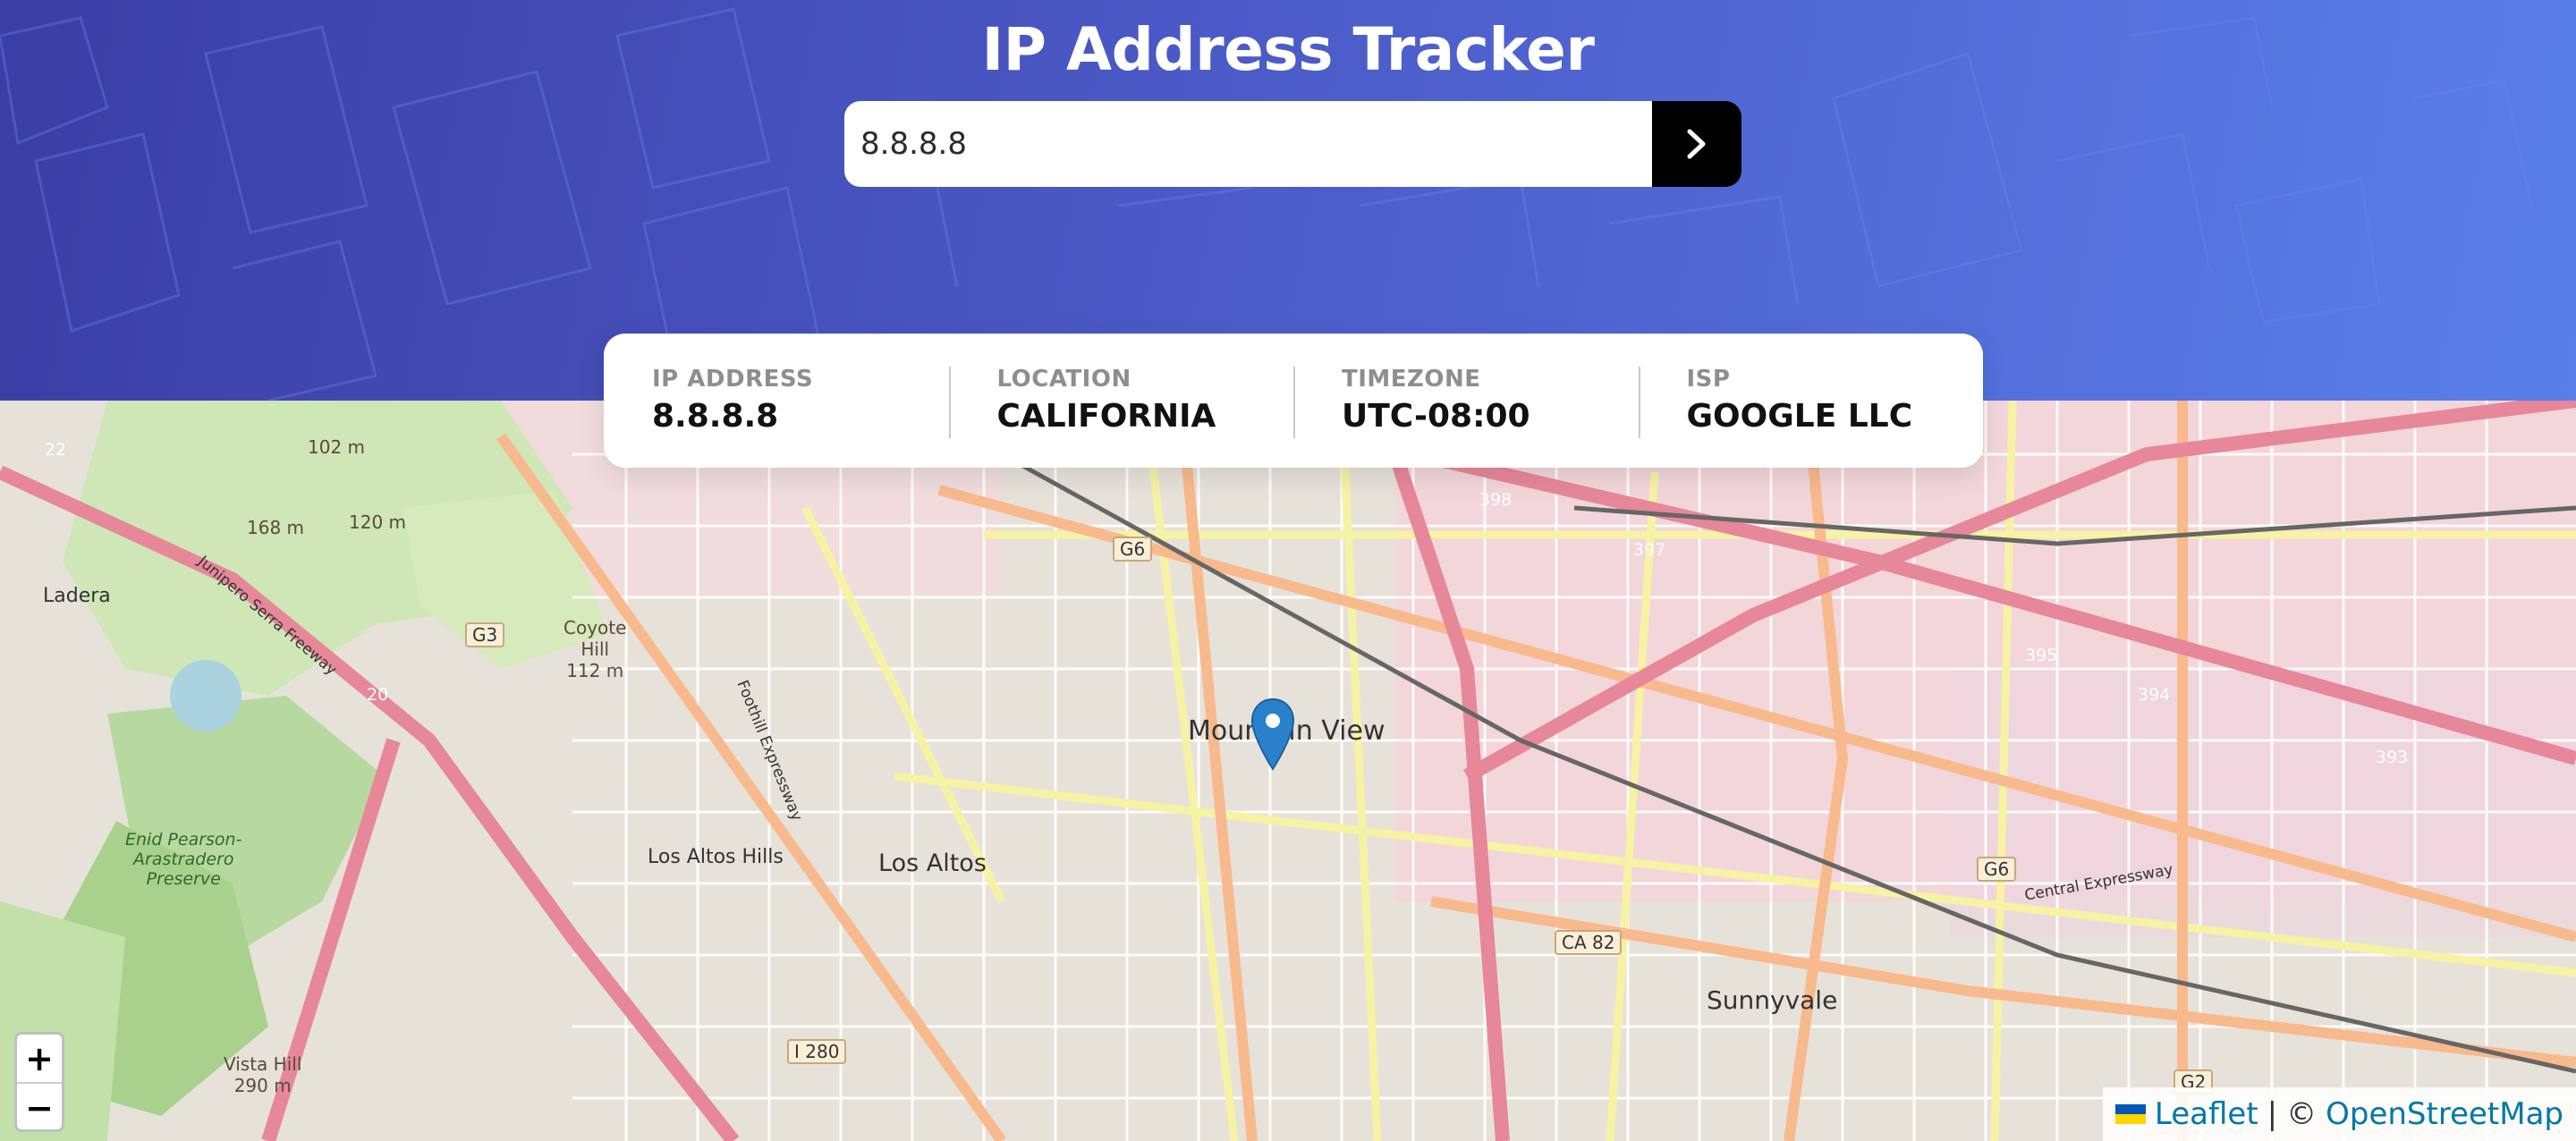 The image size is (2576, 1141). I want to click on stat-timezone: TIMEZONE UTC-08:00, so click(1466, 401).